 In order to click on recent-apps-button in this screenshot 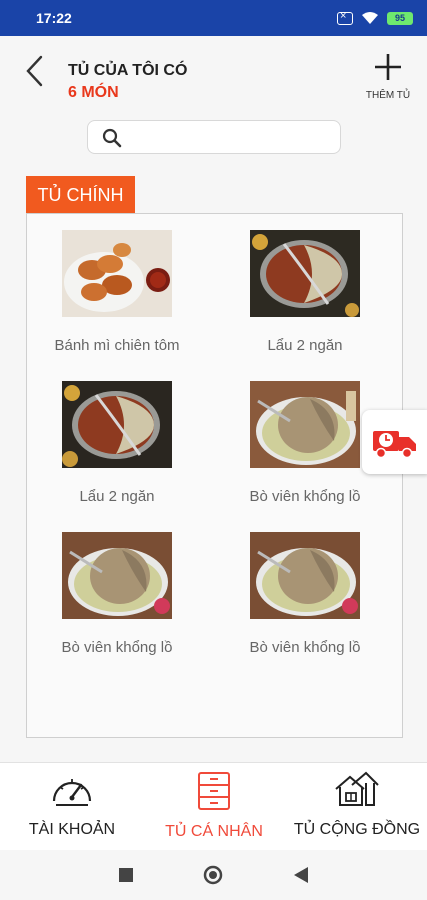, I will do `click(126, 877)`.